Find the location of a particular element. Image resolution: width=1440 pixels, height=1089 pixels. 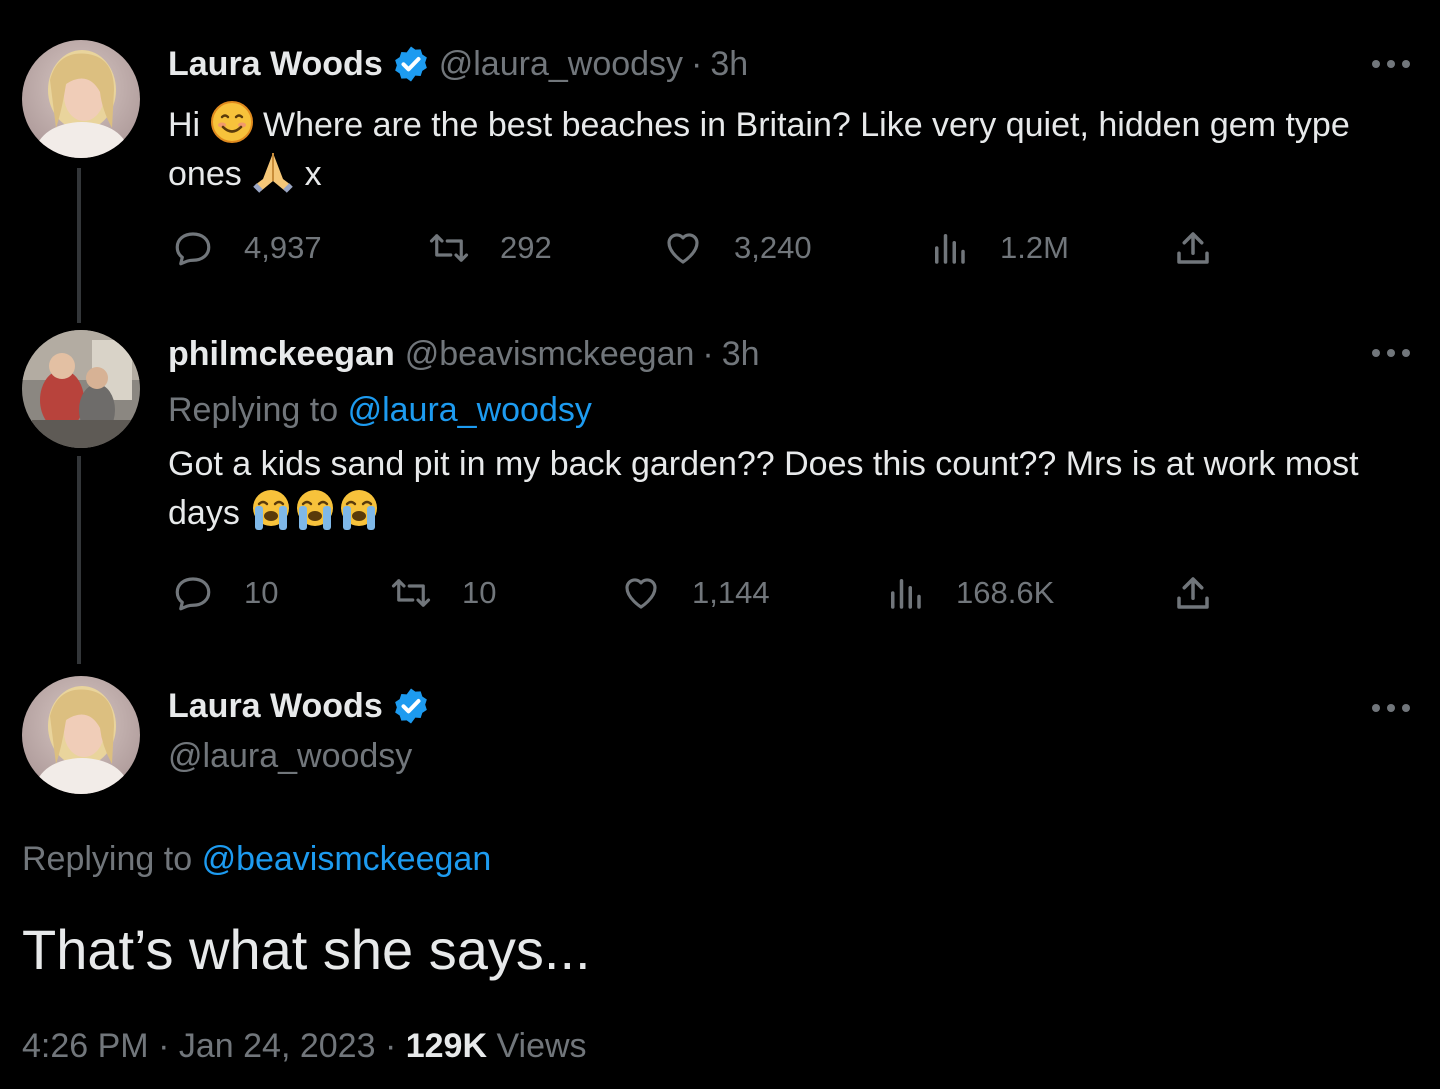

like-count: 3,240 is located at coordinates (773, 247).